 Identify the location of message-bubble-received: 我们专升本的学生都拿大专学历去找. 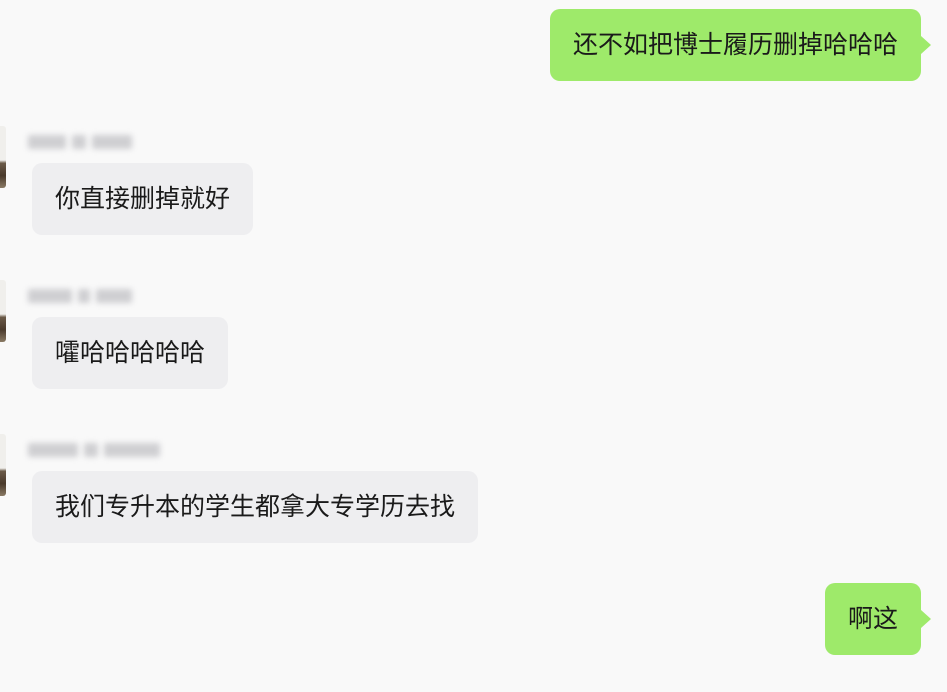
(255, 507).